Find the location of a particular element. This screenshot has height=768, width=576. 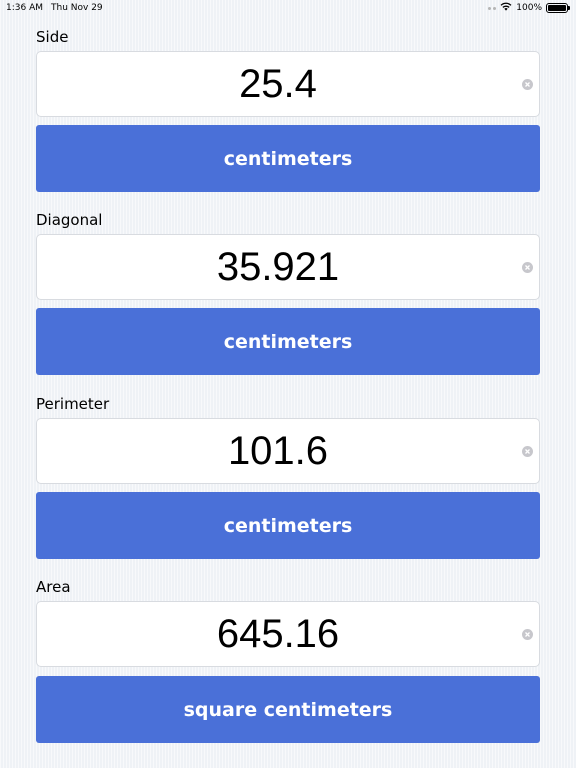

battery-percent: 100% is located at coordinates (529, 8).